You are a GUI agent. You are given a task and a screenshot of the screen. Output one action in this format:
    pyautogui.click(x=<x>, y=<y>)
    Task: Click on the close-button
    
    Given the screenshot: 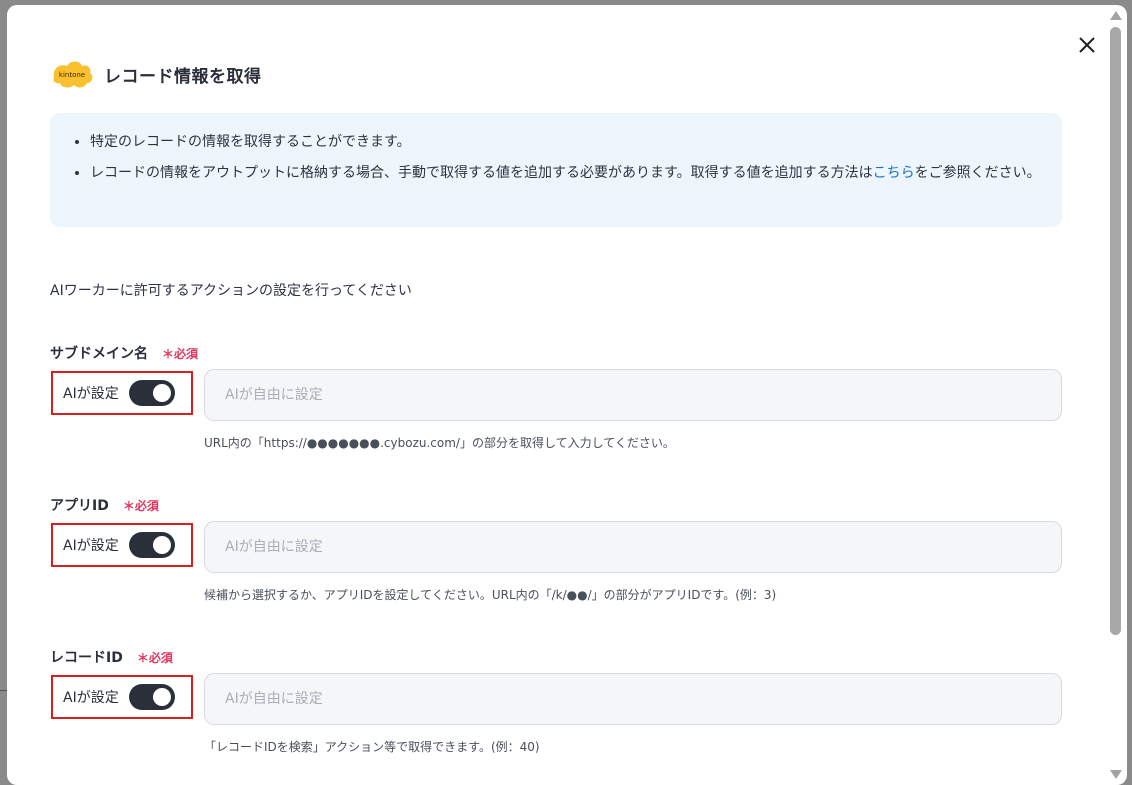 What is the action you would take?
    pyautogui.click(x=1087, y=45)
    